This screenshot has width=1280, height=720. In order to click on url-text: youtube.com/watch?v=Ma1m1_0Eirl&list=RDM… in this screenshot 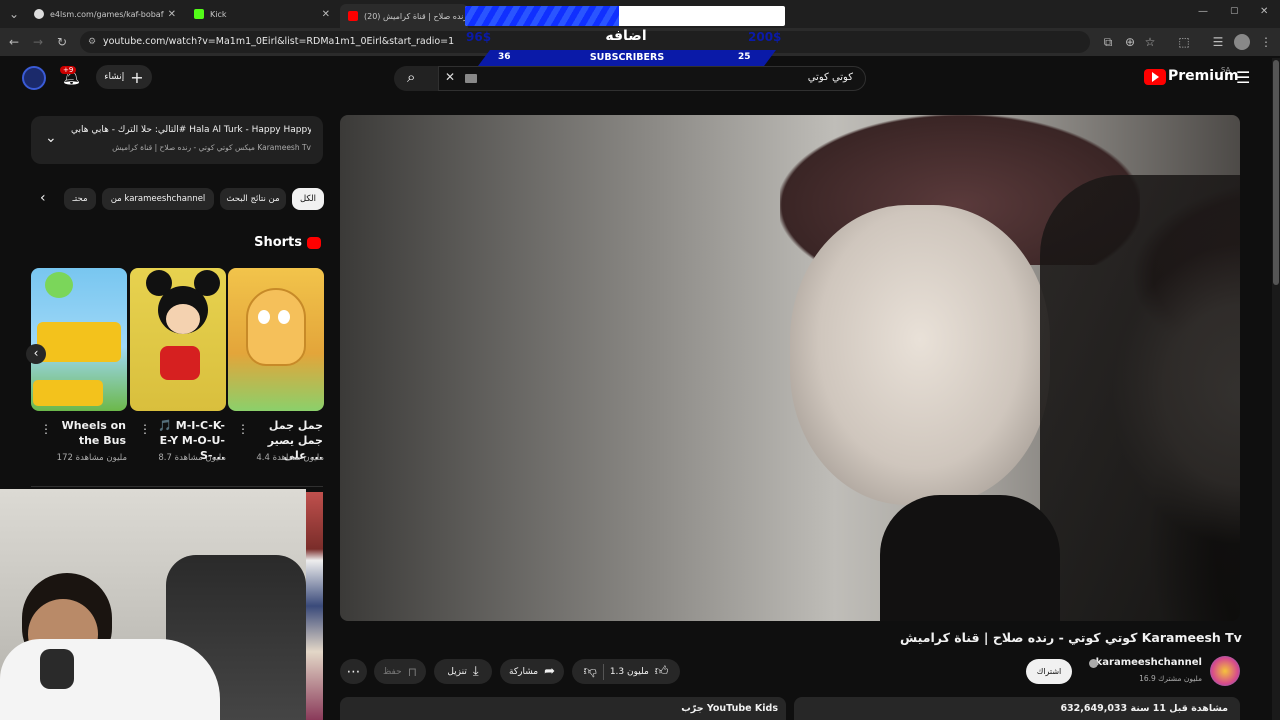, I will do `click(279, 41)`.